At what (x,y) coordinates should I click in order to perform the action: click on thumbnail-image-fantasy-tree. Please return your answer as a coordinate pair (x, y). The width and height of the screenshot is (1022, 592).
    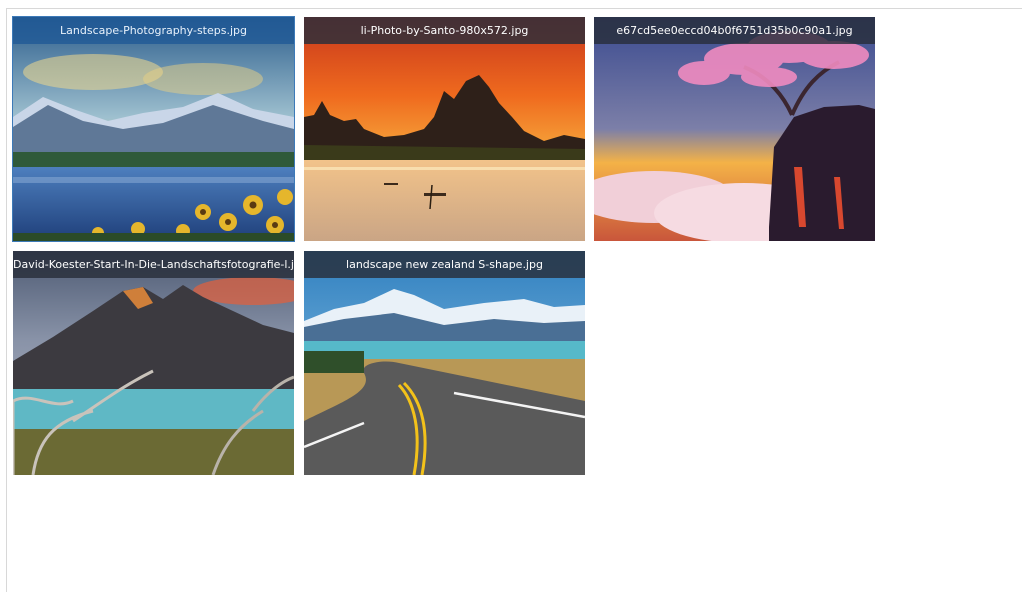
    Looking at the image, I should click on (734, 129).